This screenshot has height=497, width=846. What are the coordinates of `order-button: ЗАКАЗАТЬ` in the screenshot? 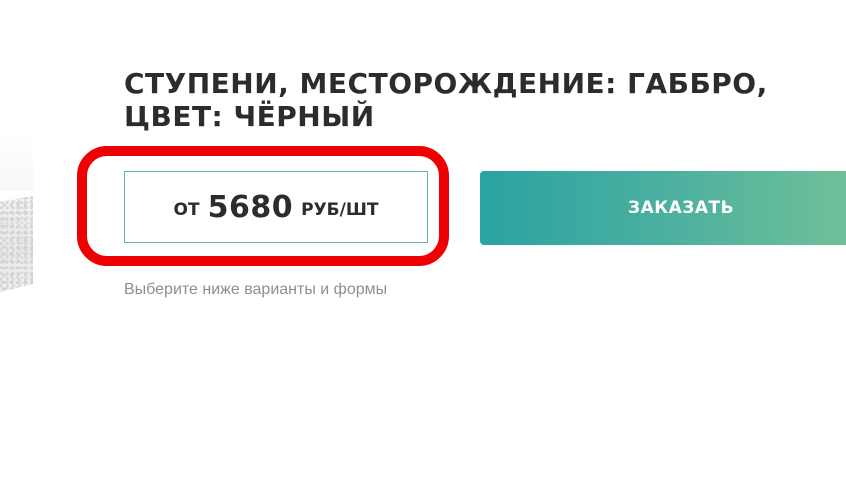 It's located at (663, 208).